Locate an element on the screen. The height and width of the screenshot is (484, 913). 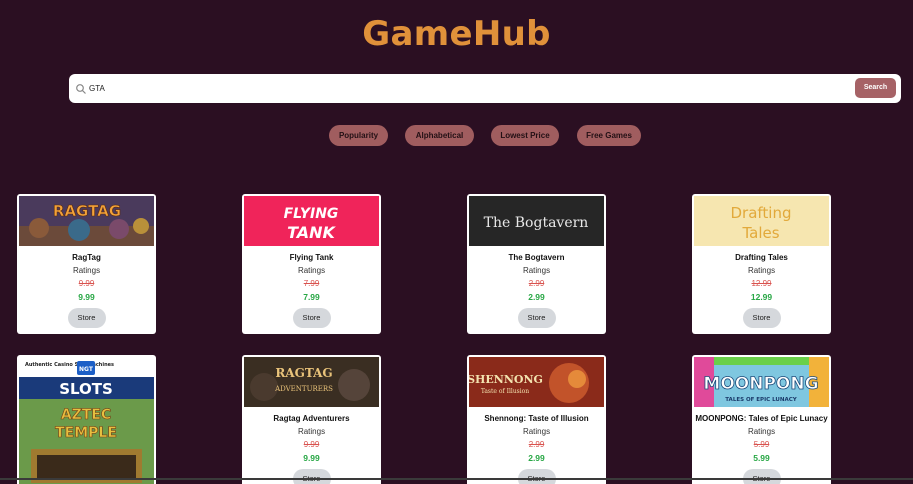
game-sale-price: 5.99 is located at coordinates (761, 458).